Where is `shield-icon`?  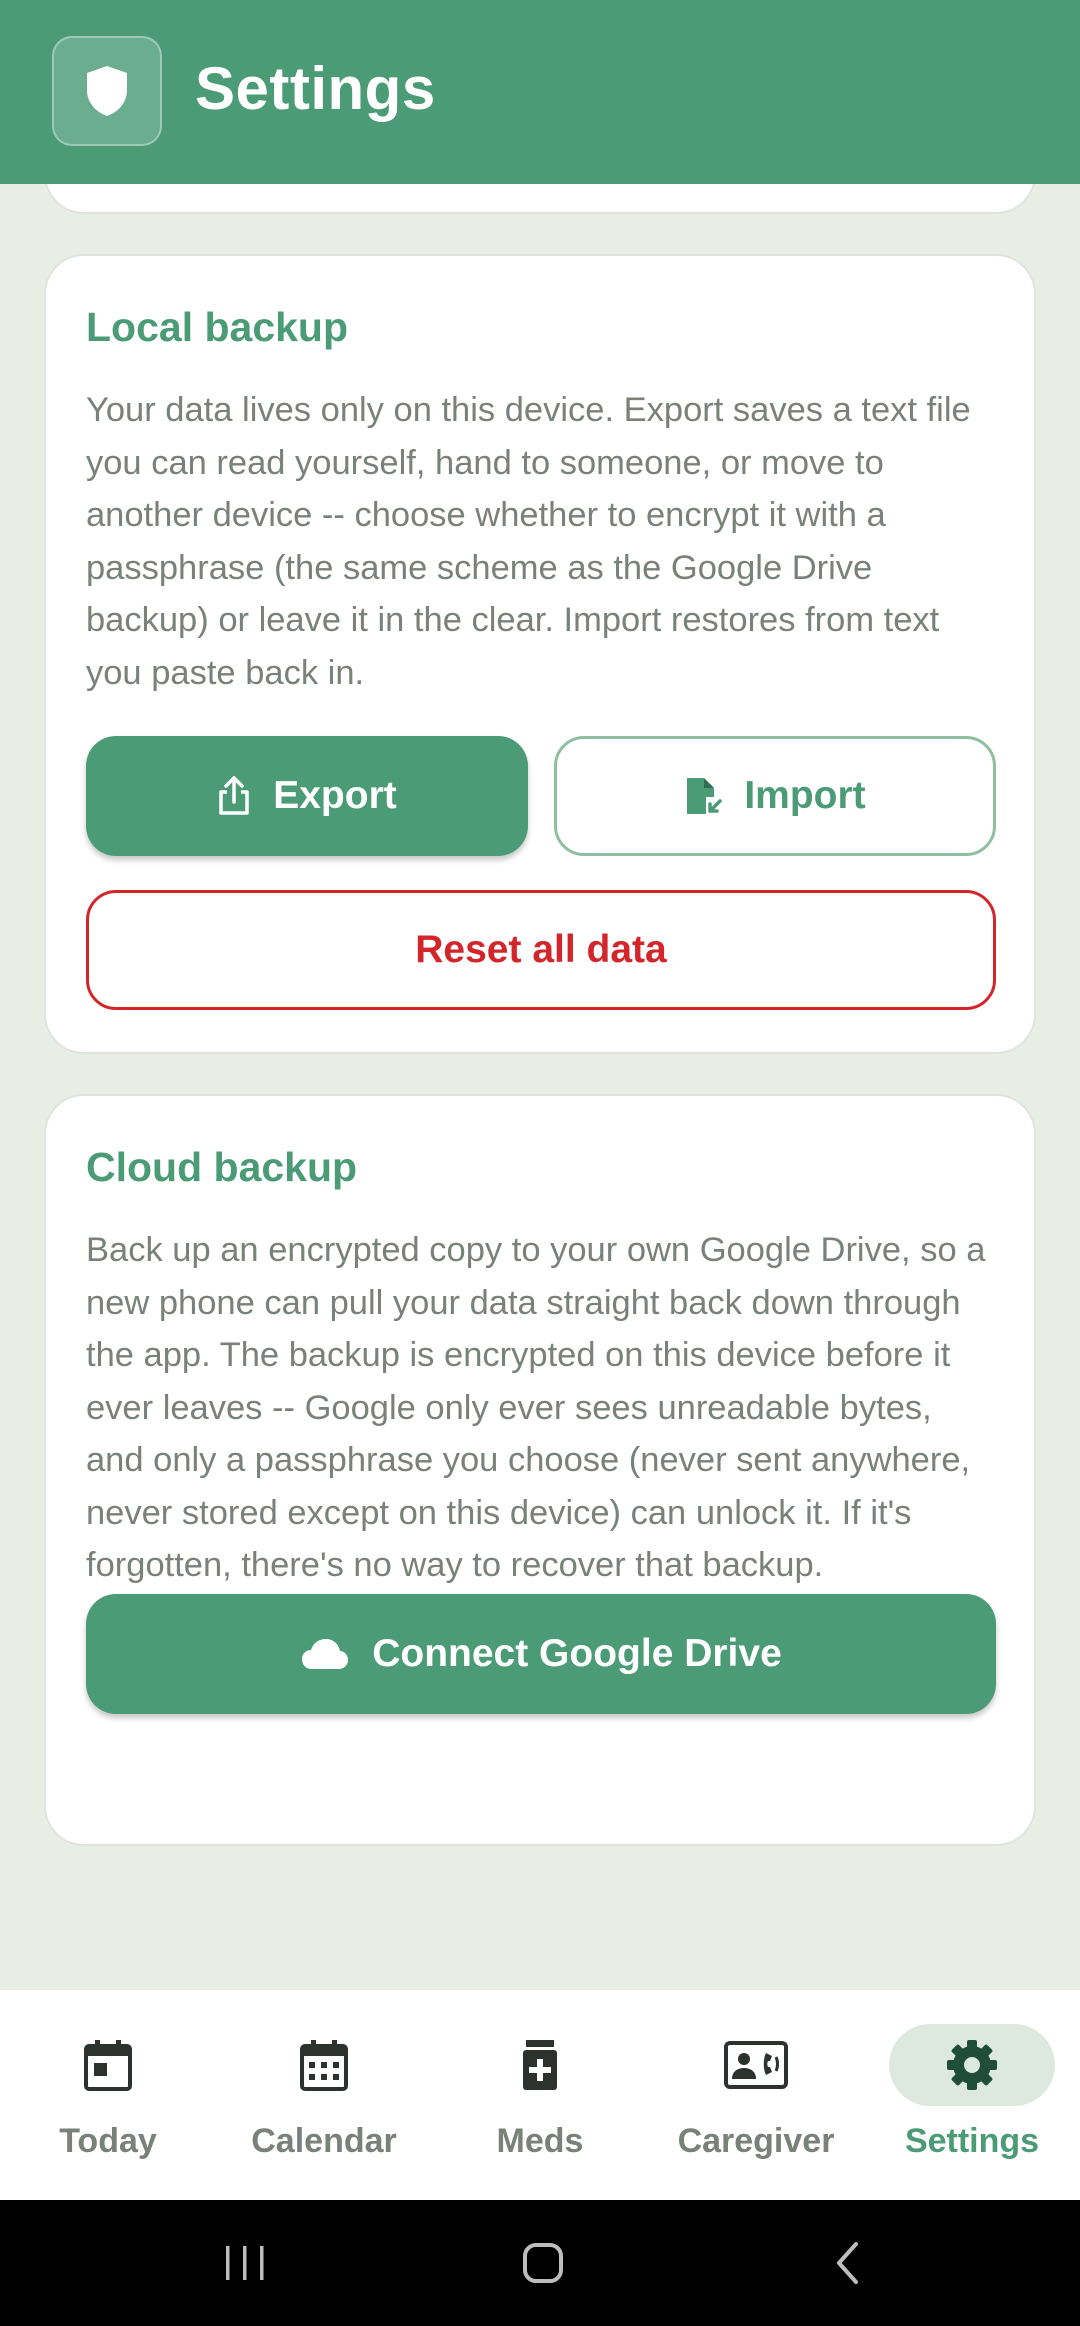 shield-icon is located at coordinates (107, 91).